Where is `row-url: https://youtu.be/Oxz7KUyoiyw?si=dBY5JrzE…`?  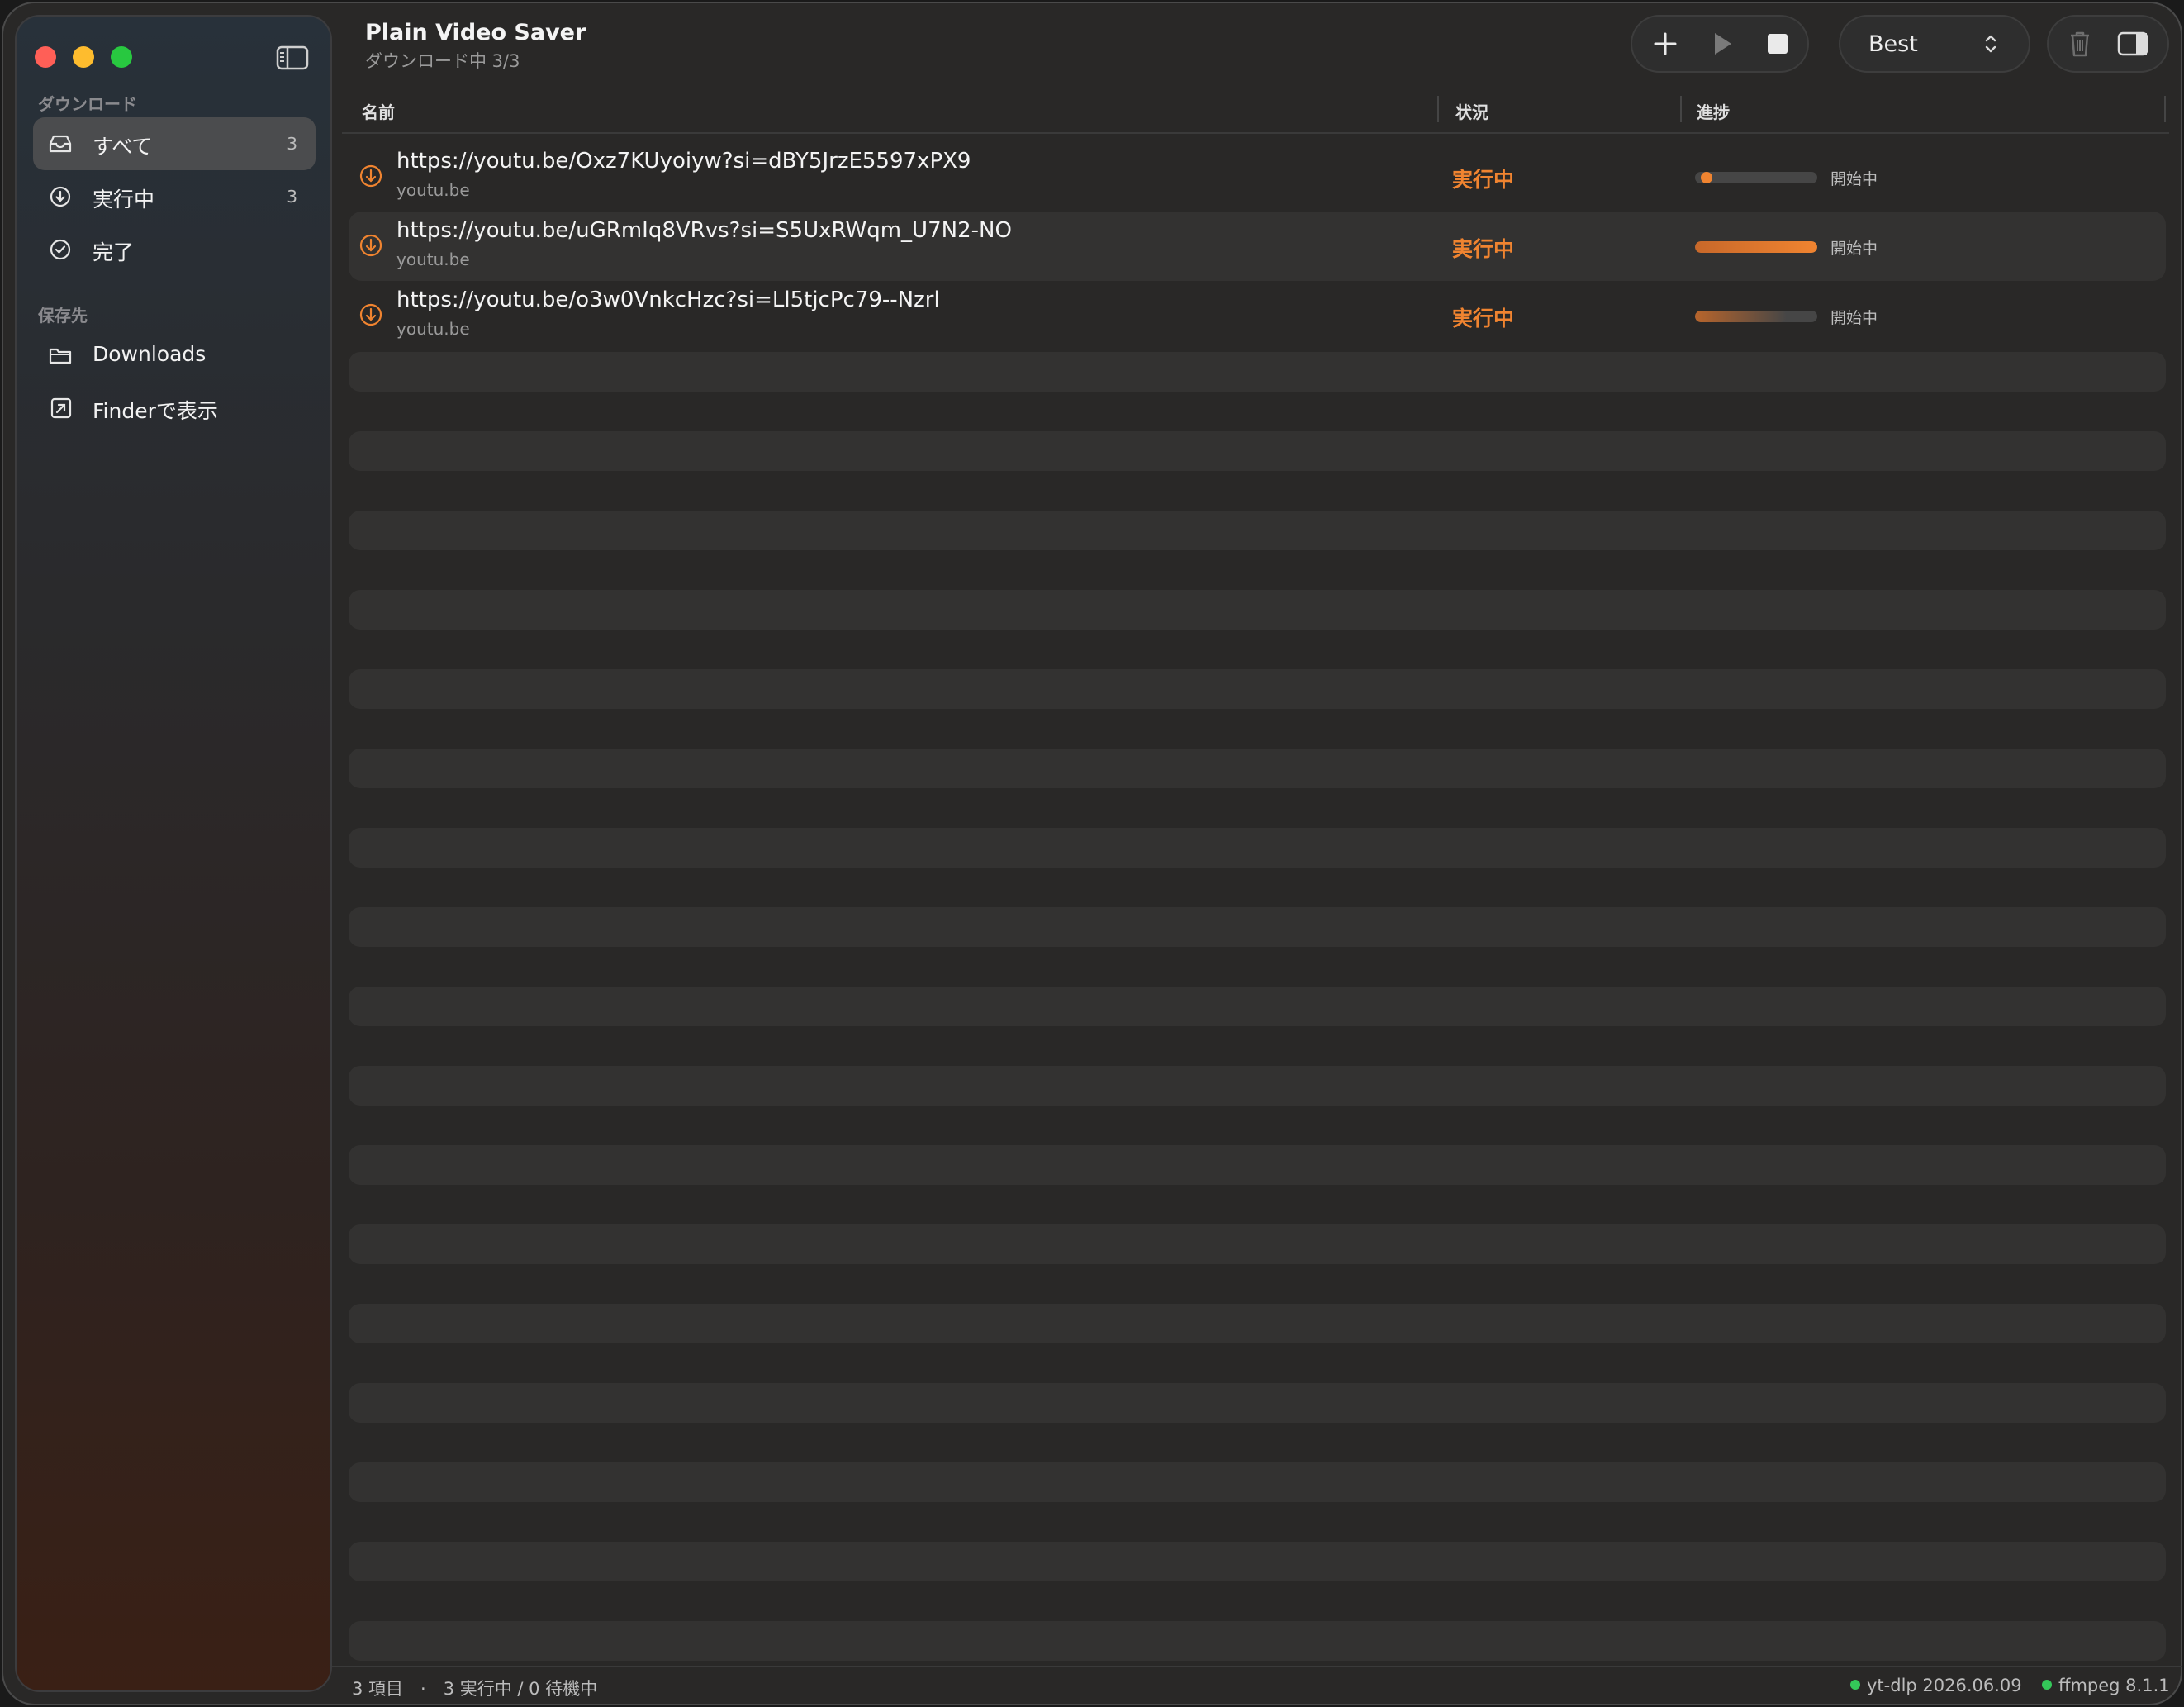
row-url: https://youtu.be/Oxz7KUyoiyw?si=dBY5JrzE… is located at coordinates (683, 161).